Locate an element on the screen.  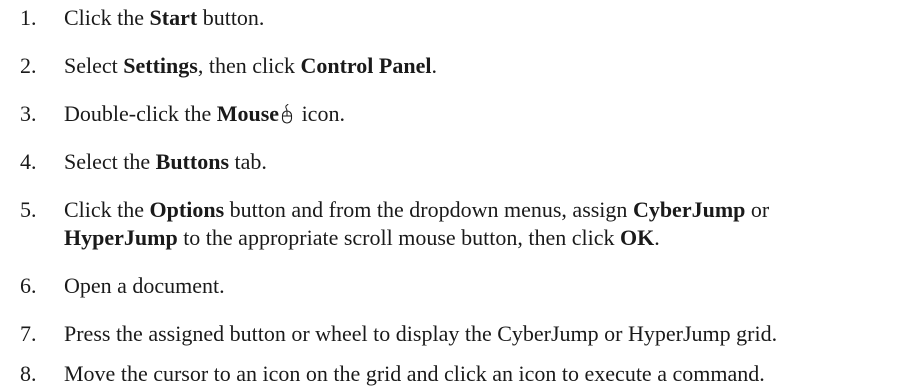
step-number: 6. is located at coordinates (28, 285).